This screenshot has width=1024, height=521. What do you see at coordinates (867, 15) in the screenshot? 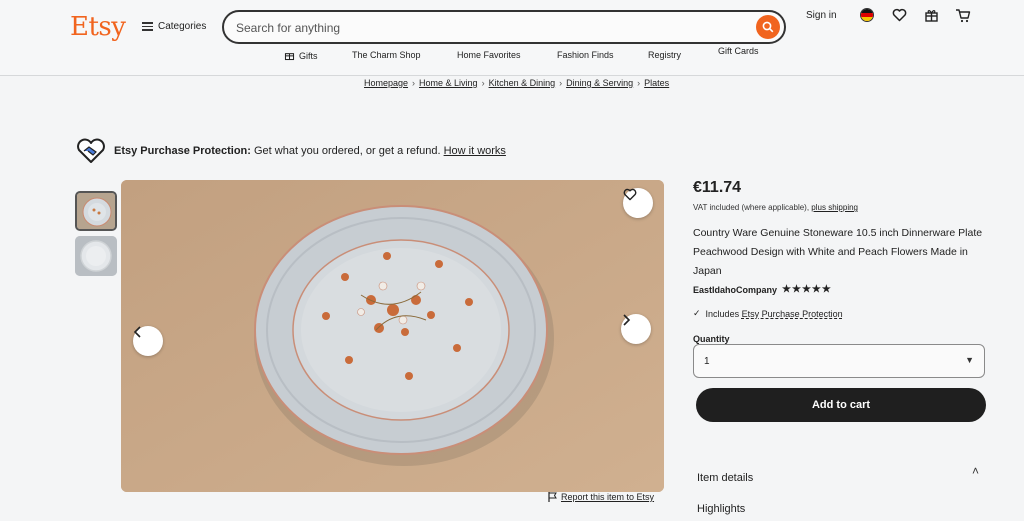
I see `language-flag-icon` at bounding box center [867, 15].